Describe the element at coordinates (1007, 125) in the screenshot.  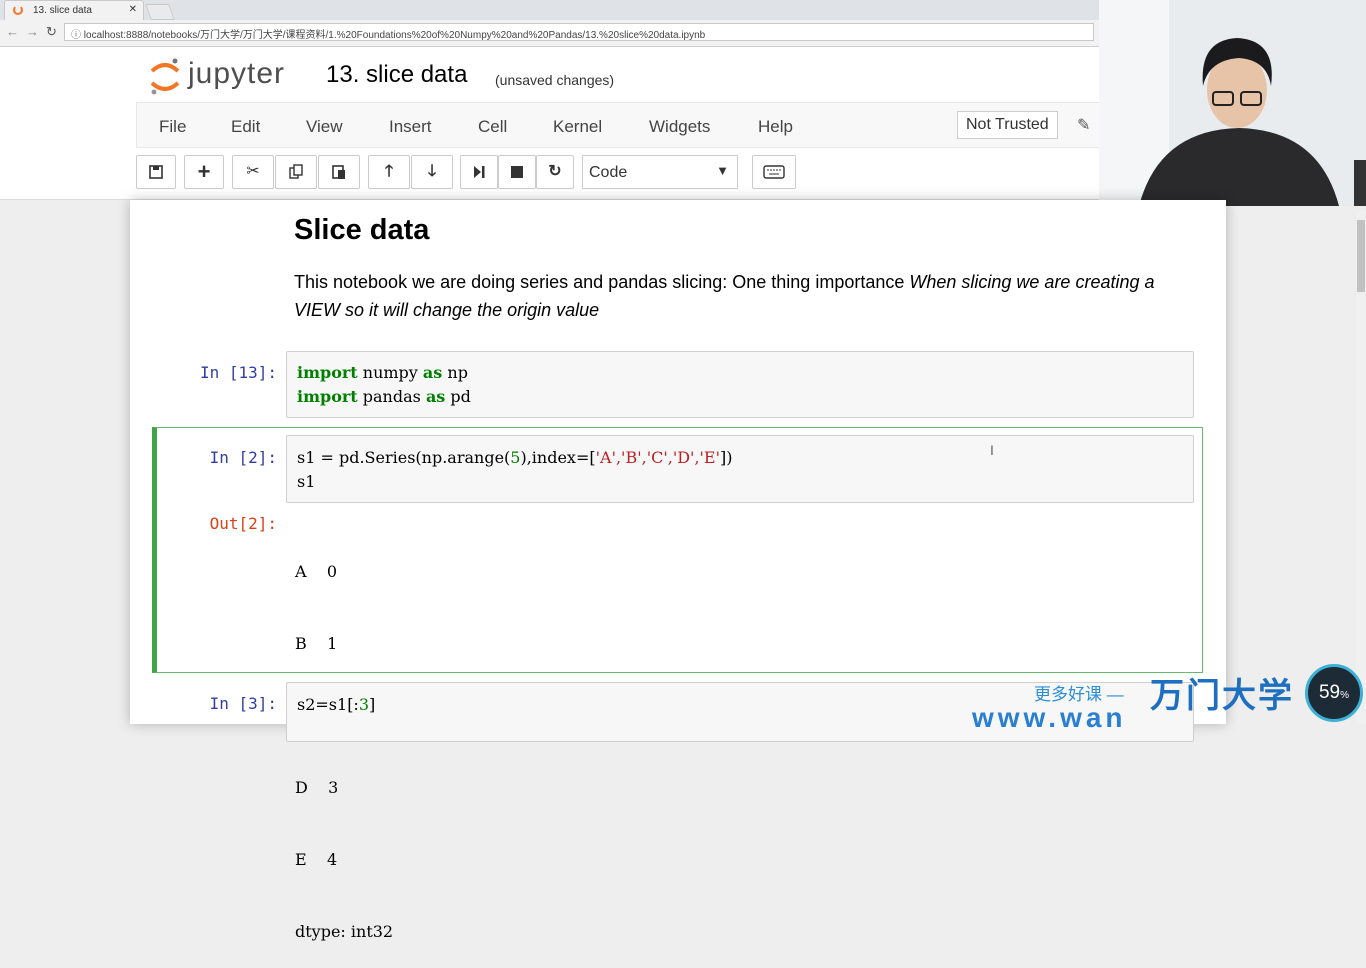
I see `not-trusted-button: Not Trusted` at that location.